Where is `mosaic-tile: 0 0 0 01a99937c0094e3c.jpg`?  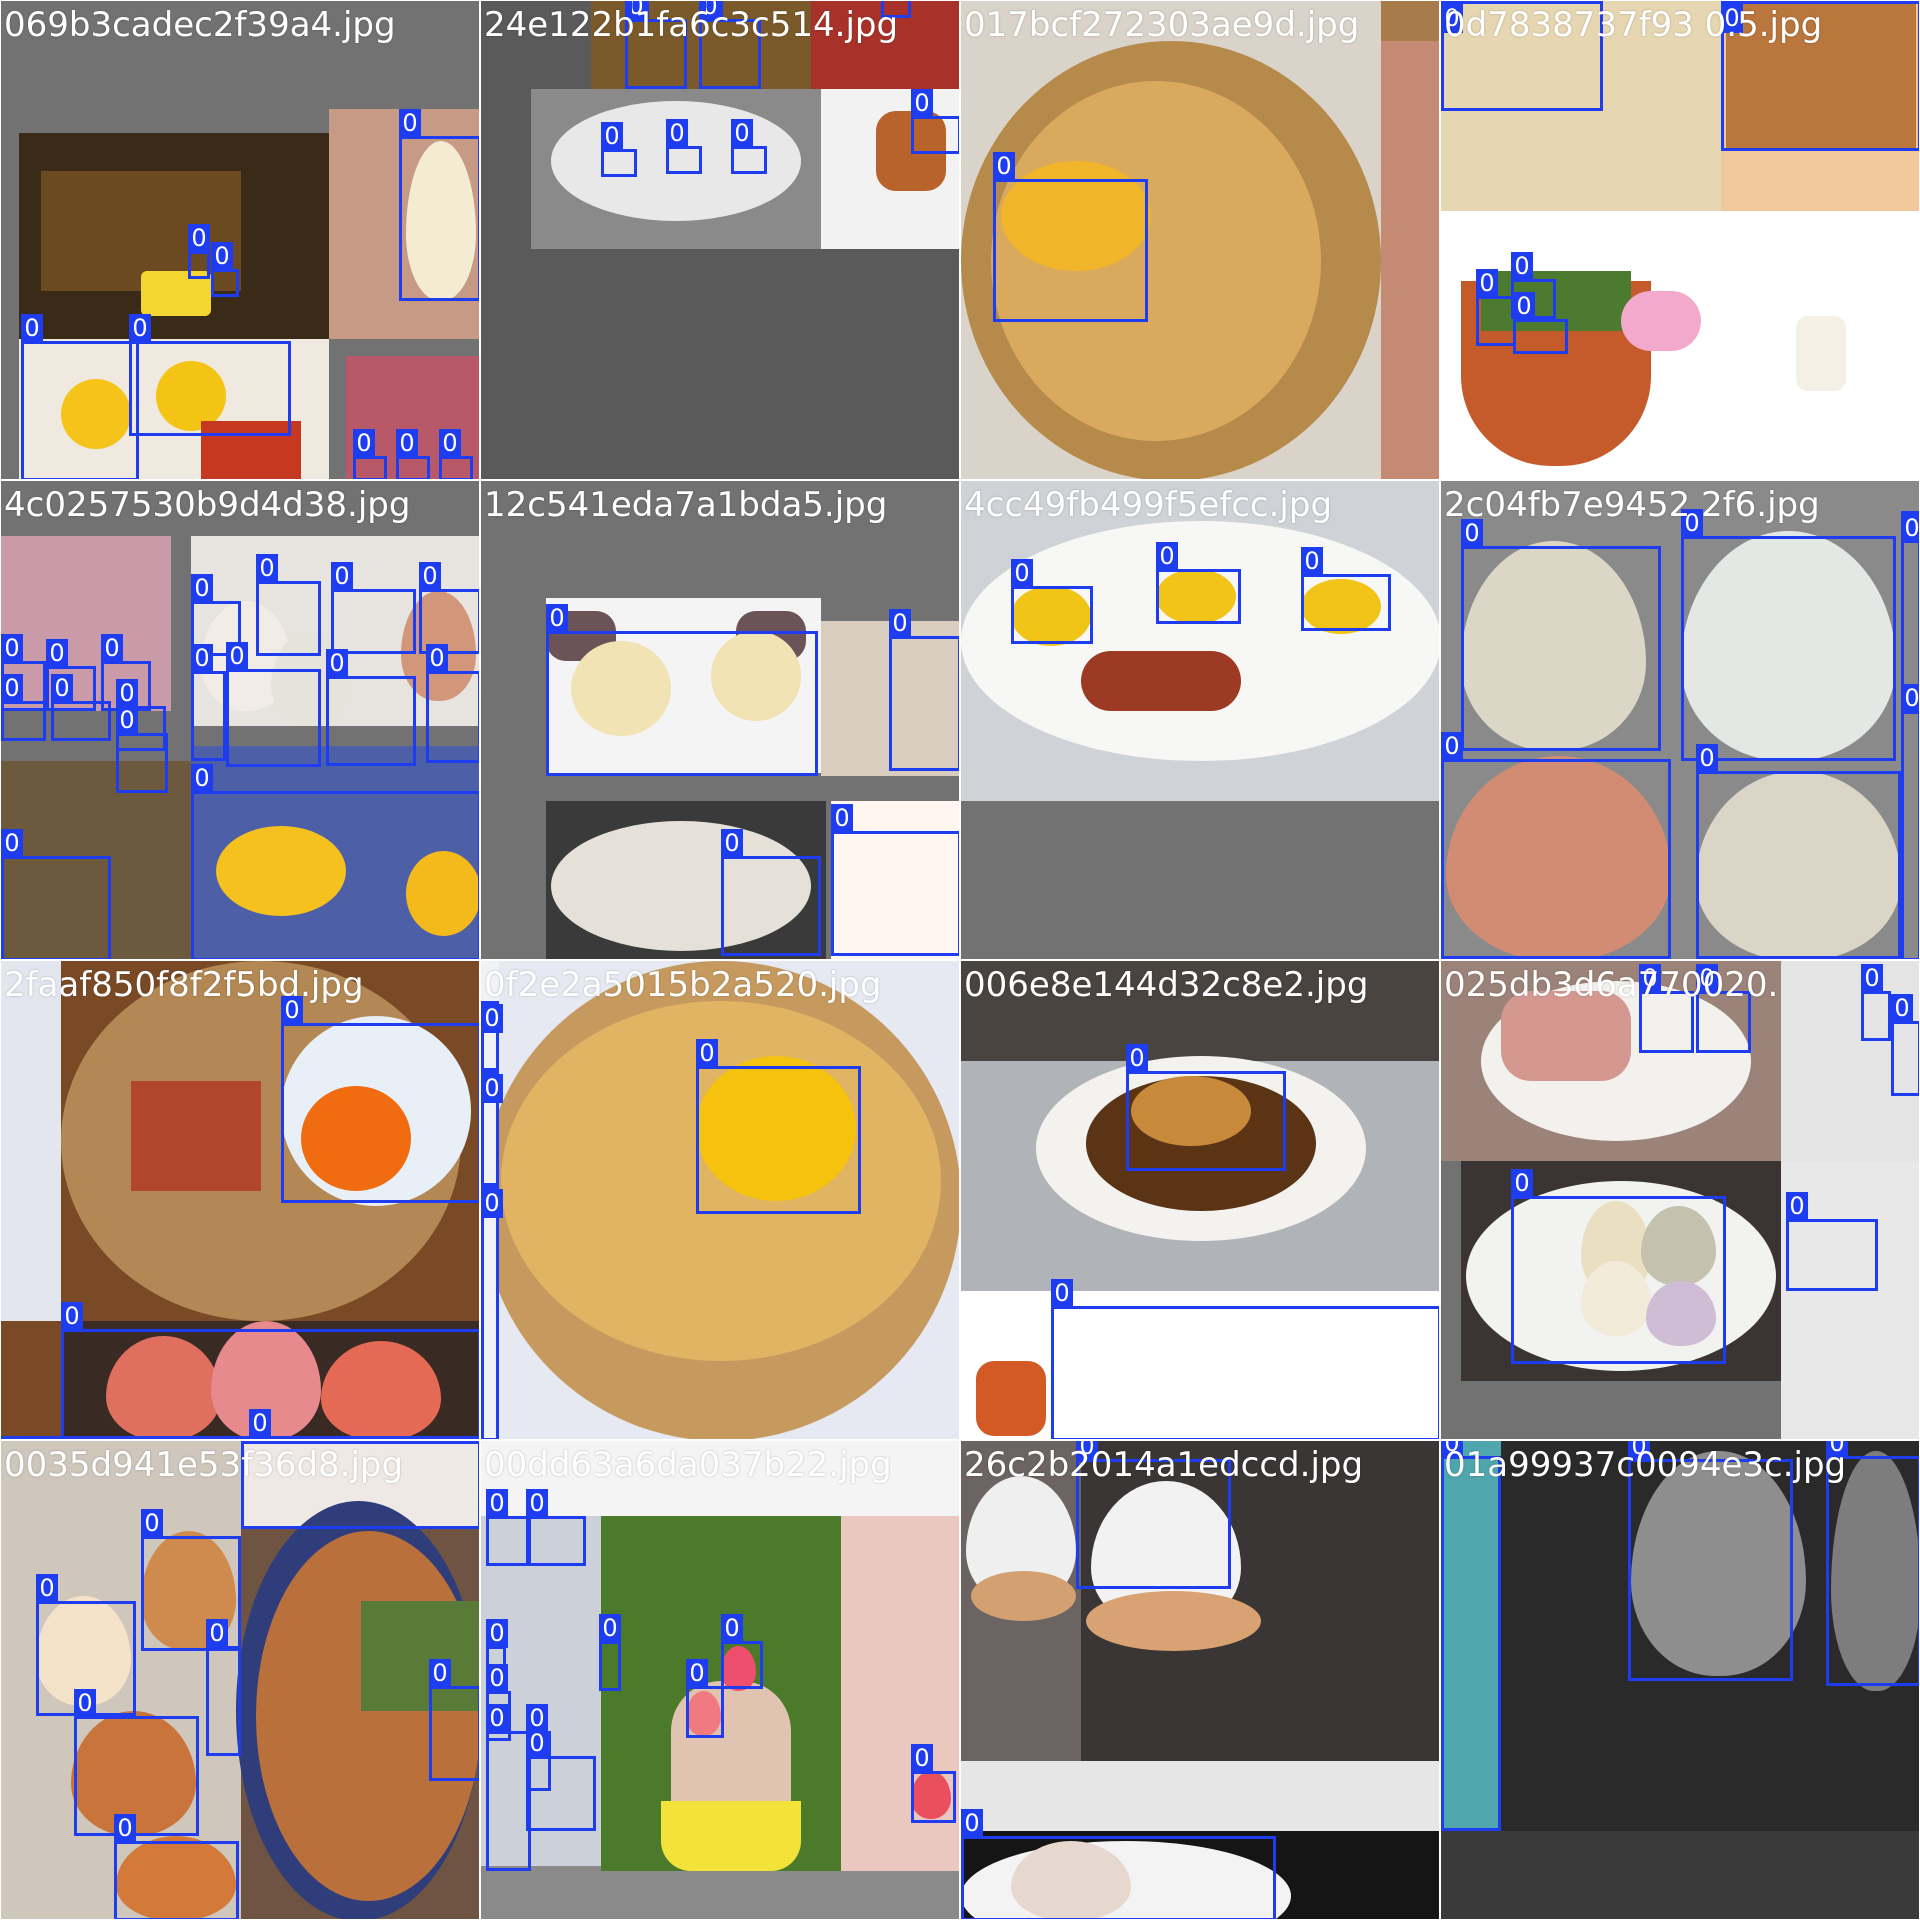 mosaic-tile: 0 0 0 01a99937c0094e3c.jpg is located at coordinates (1680, 1680).